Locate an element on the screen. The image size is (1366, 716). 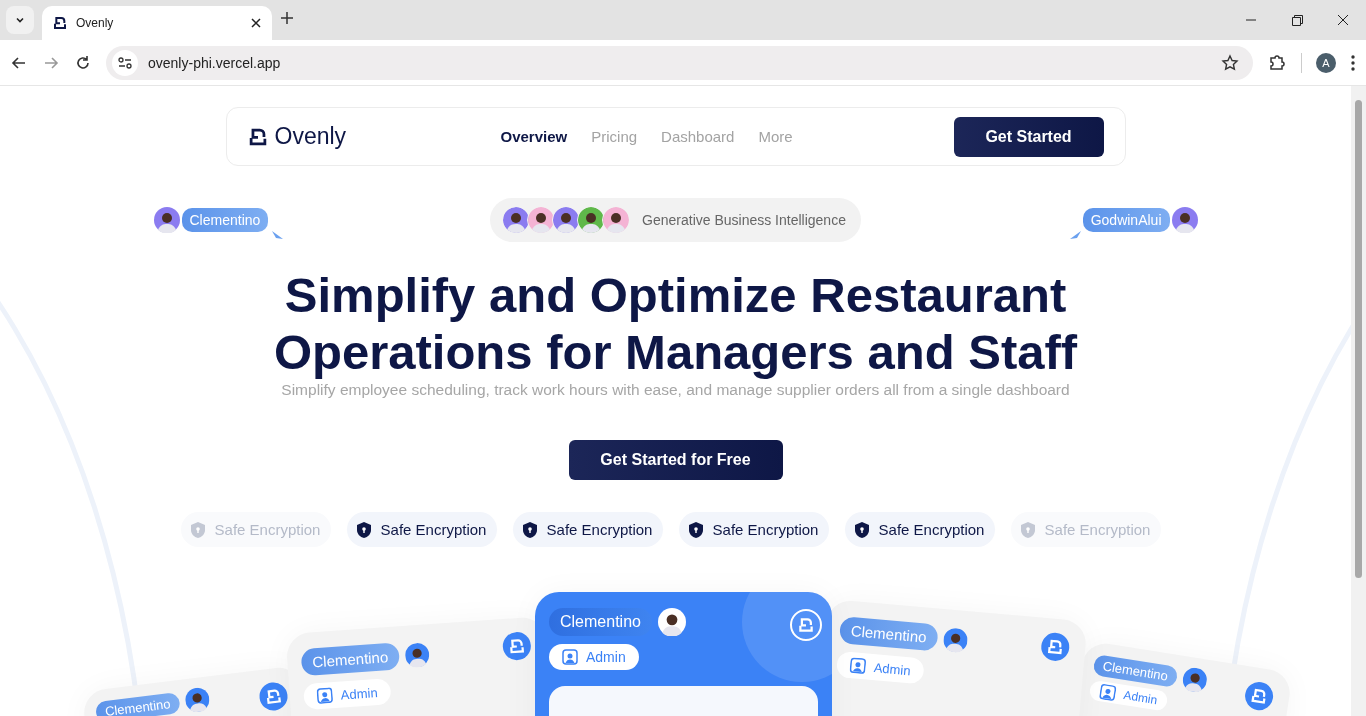
get-started-free-button: Get Started for Free is located at coordinates (675, 460).